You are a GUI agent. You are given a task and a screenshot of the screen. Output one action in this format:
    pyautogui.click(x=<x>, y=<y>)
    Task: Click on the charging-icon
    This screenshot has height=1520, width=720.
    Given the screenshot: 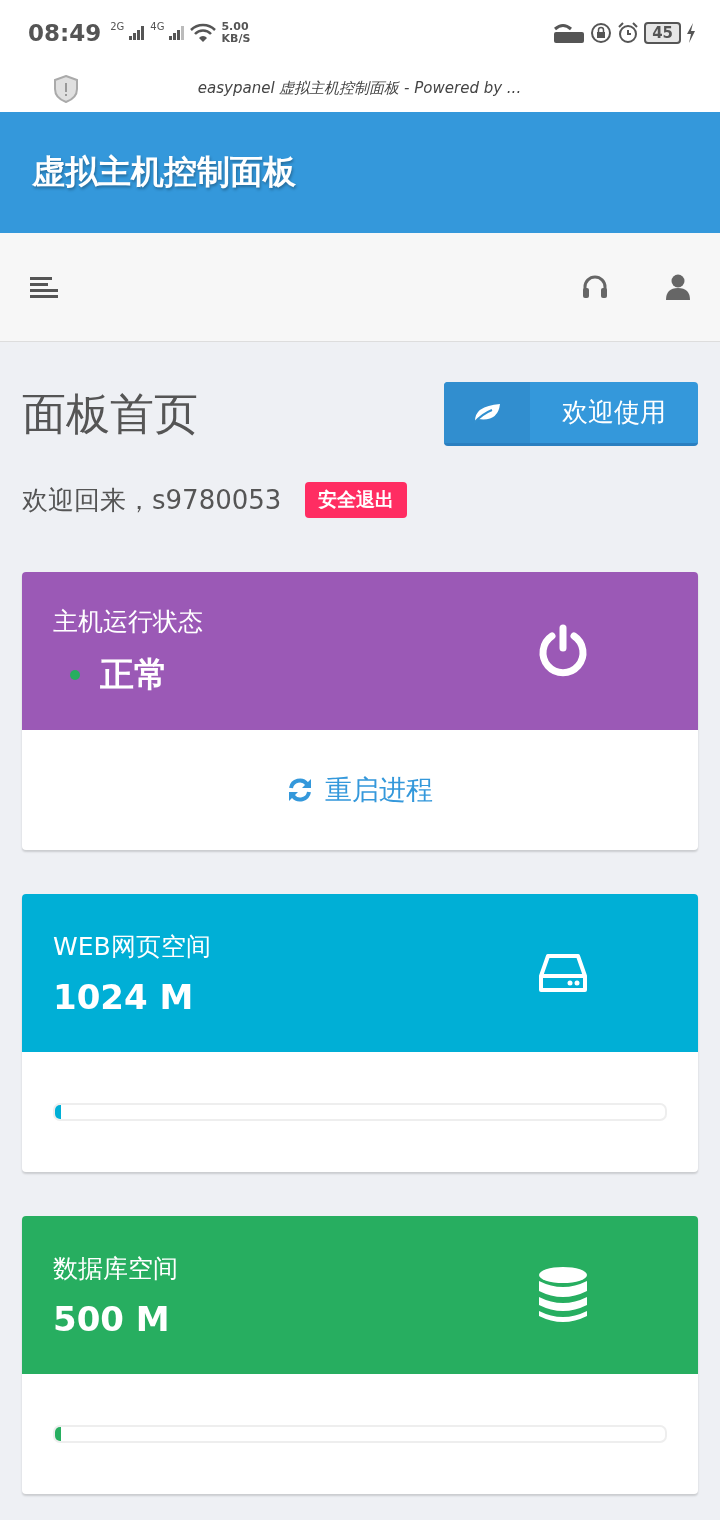 What is the action you would take?
    pyautogui.click(x=691, y=32)
    